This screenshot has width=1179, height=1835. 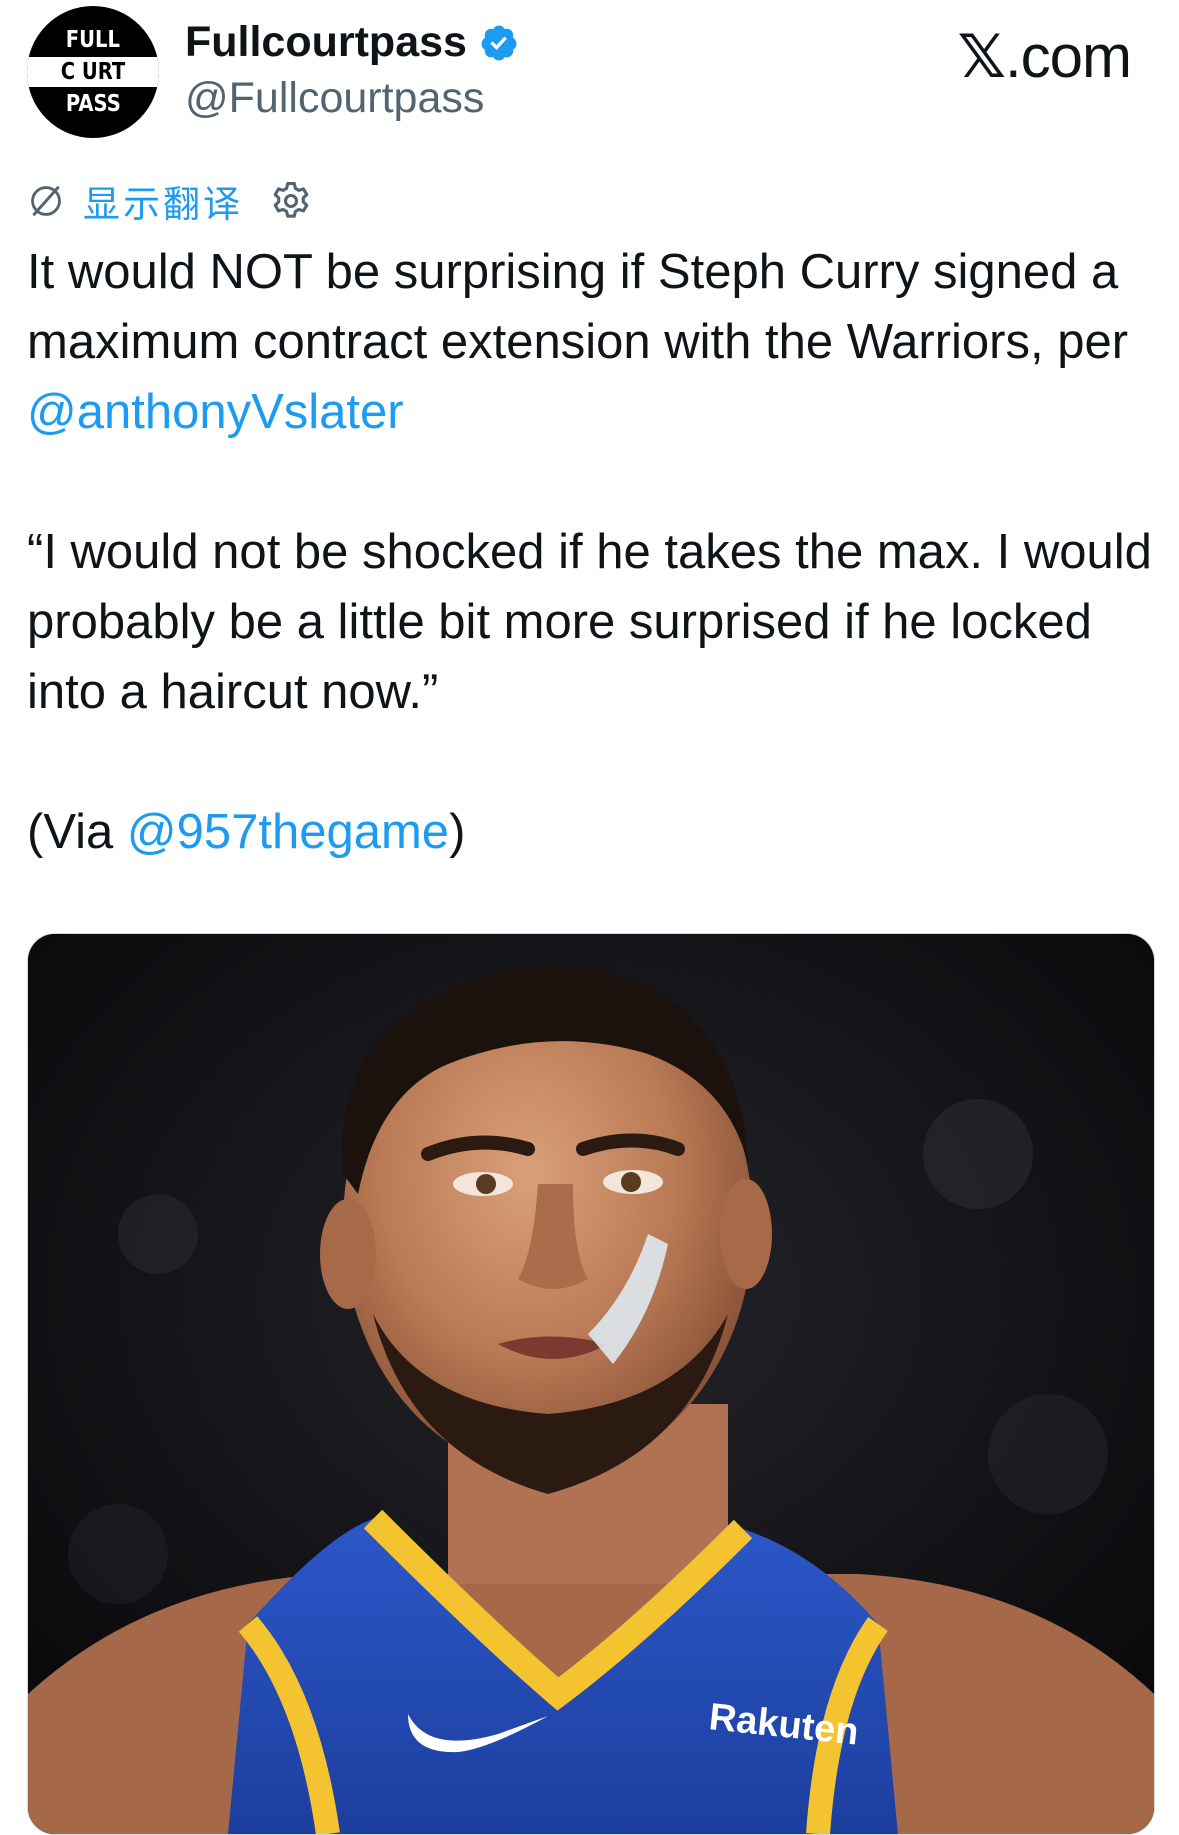 I want to click on avatar: FULL C URT PASS, so click(x=93, y=72).